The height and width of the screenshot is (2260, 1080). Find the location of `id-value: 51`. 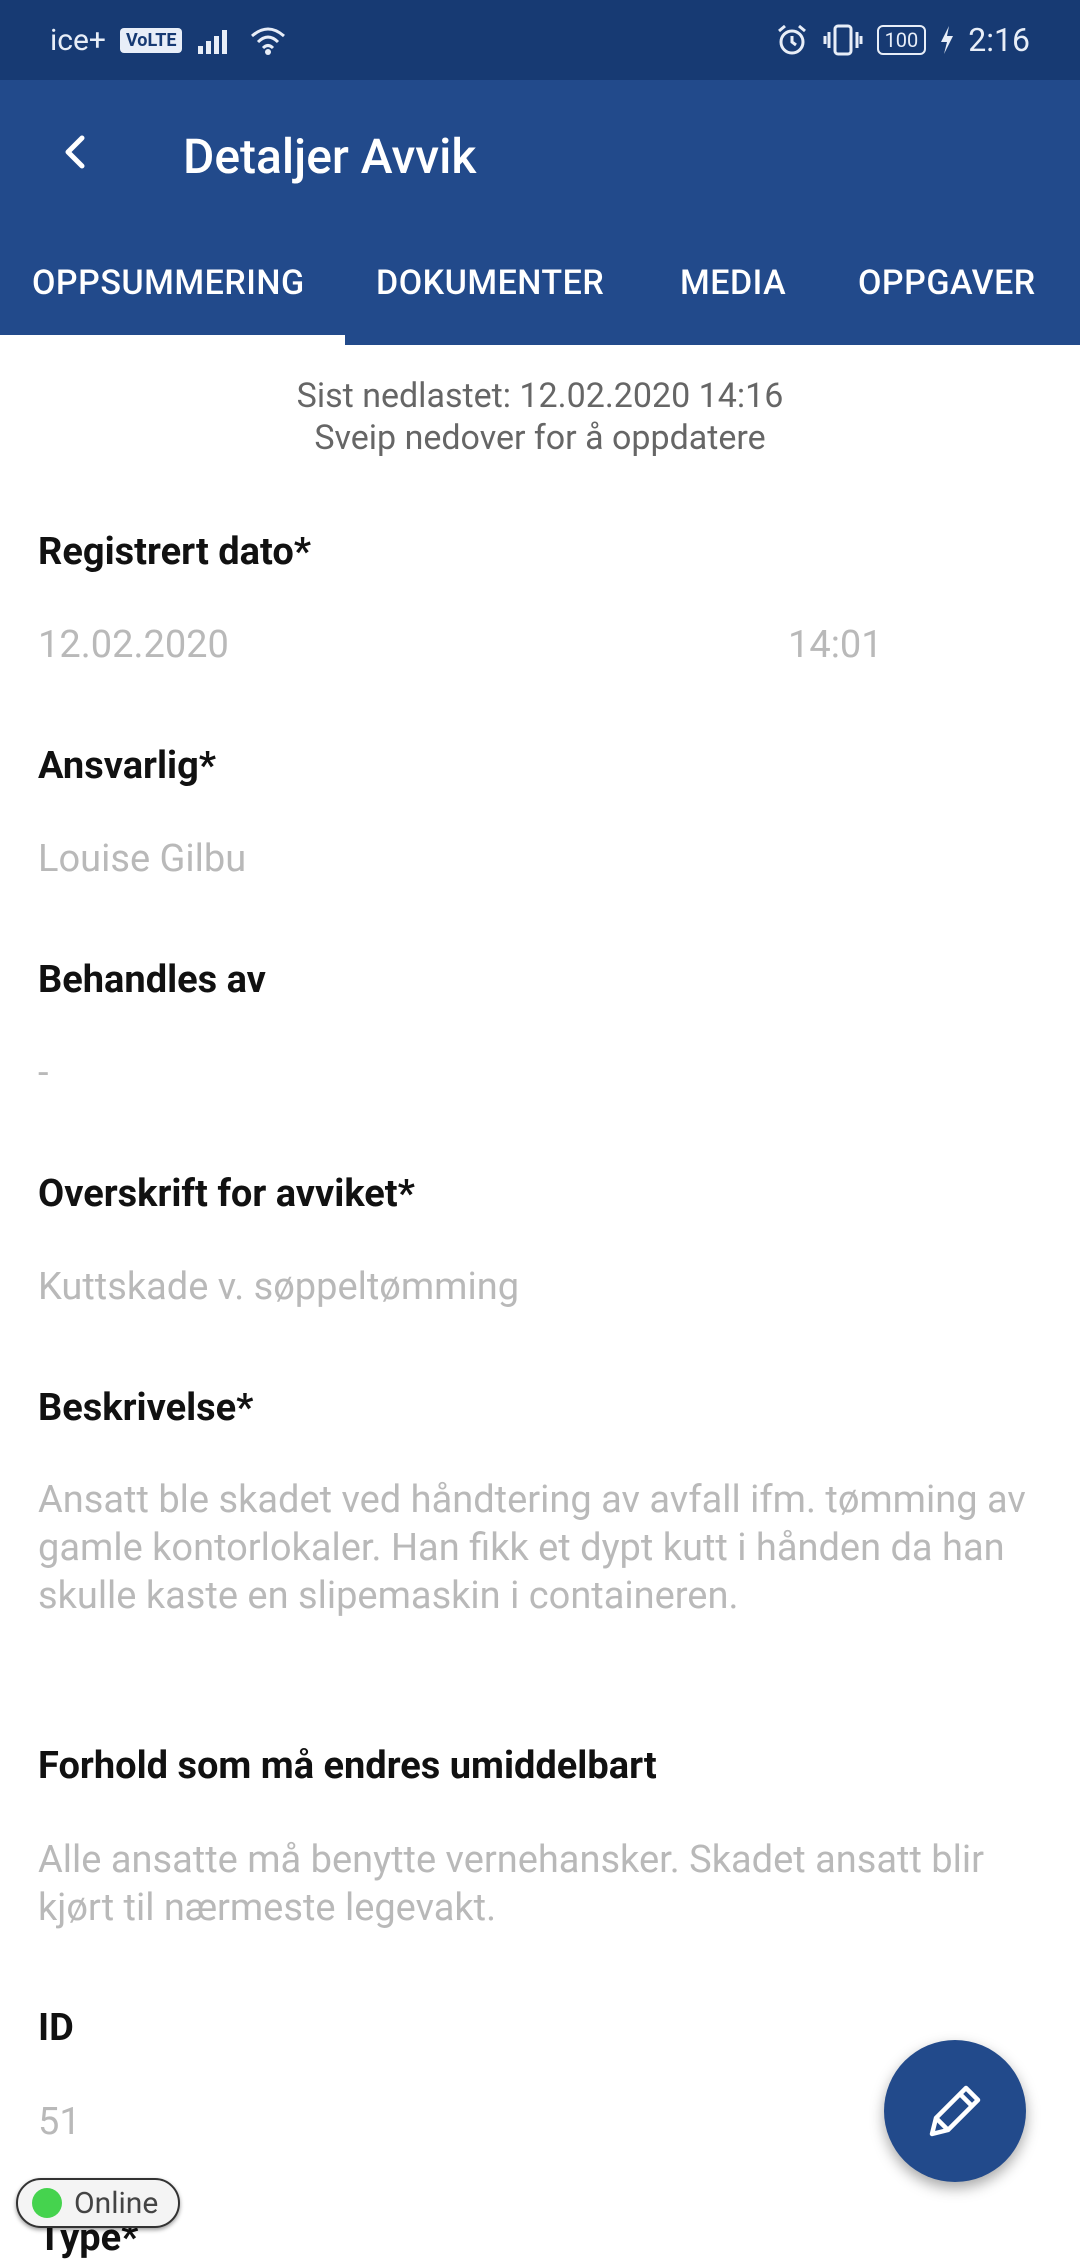

id-value: 51 is located at coordinates (59, 2122).